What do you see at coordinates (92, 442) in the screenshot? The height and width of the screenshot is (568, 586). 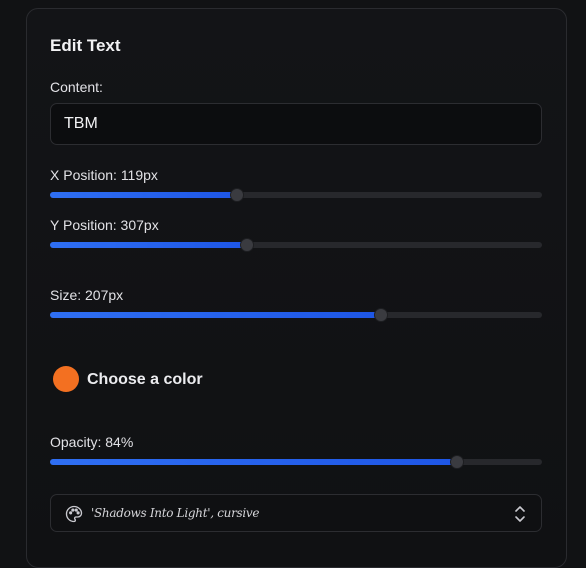 I see `opacity-label: Opacity: 84%` at bounding box center [92, 442].